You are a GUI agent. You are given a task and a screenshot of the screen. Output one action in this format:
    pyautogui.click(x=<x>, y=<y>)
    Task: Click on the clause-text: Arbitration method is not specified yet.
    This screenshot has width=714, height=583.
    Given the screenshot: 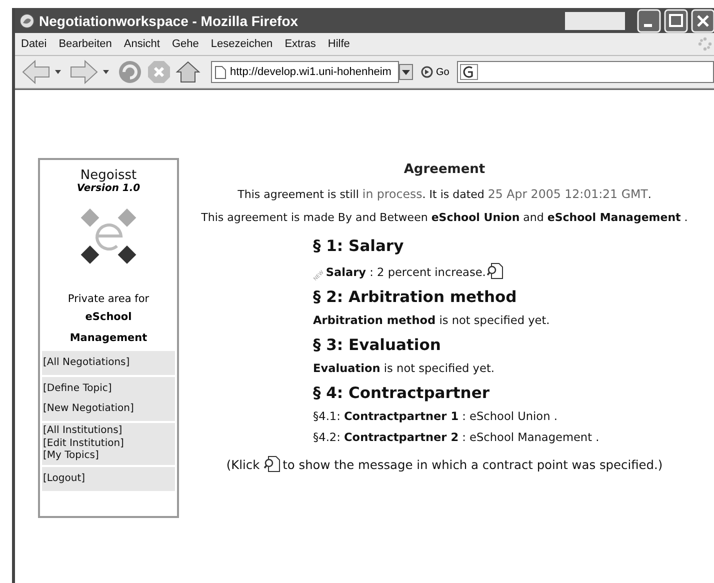 What is the action you would take?
    pyautogui.click(x=431, y=320)
    